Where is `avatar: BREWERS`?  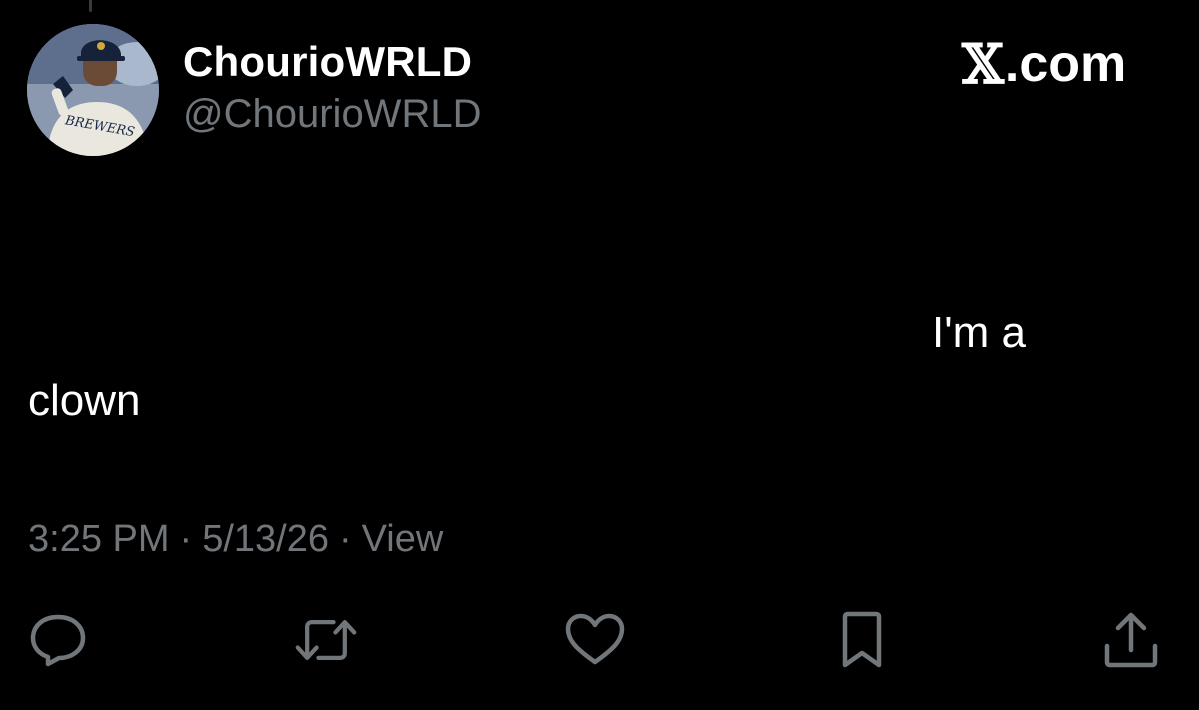 avatar: BREWERS is located at coordinates (93, 90).